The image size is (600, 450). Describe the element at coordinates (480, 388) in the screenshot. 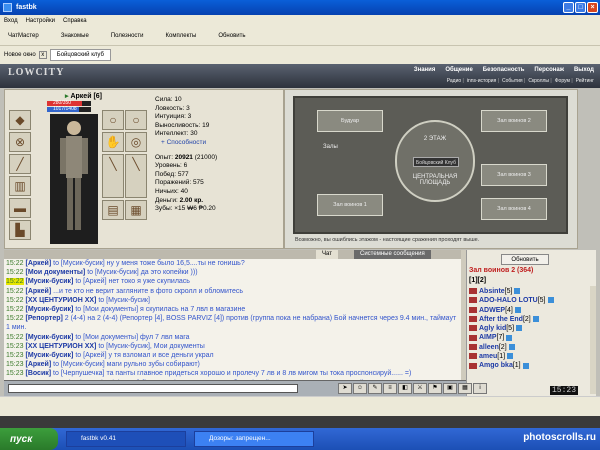

I see `info-icon: i` at that location.